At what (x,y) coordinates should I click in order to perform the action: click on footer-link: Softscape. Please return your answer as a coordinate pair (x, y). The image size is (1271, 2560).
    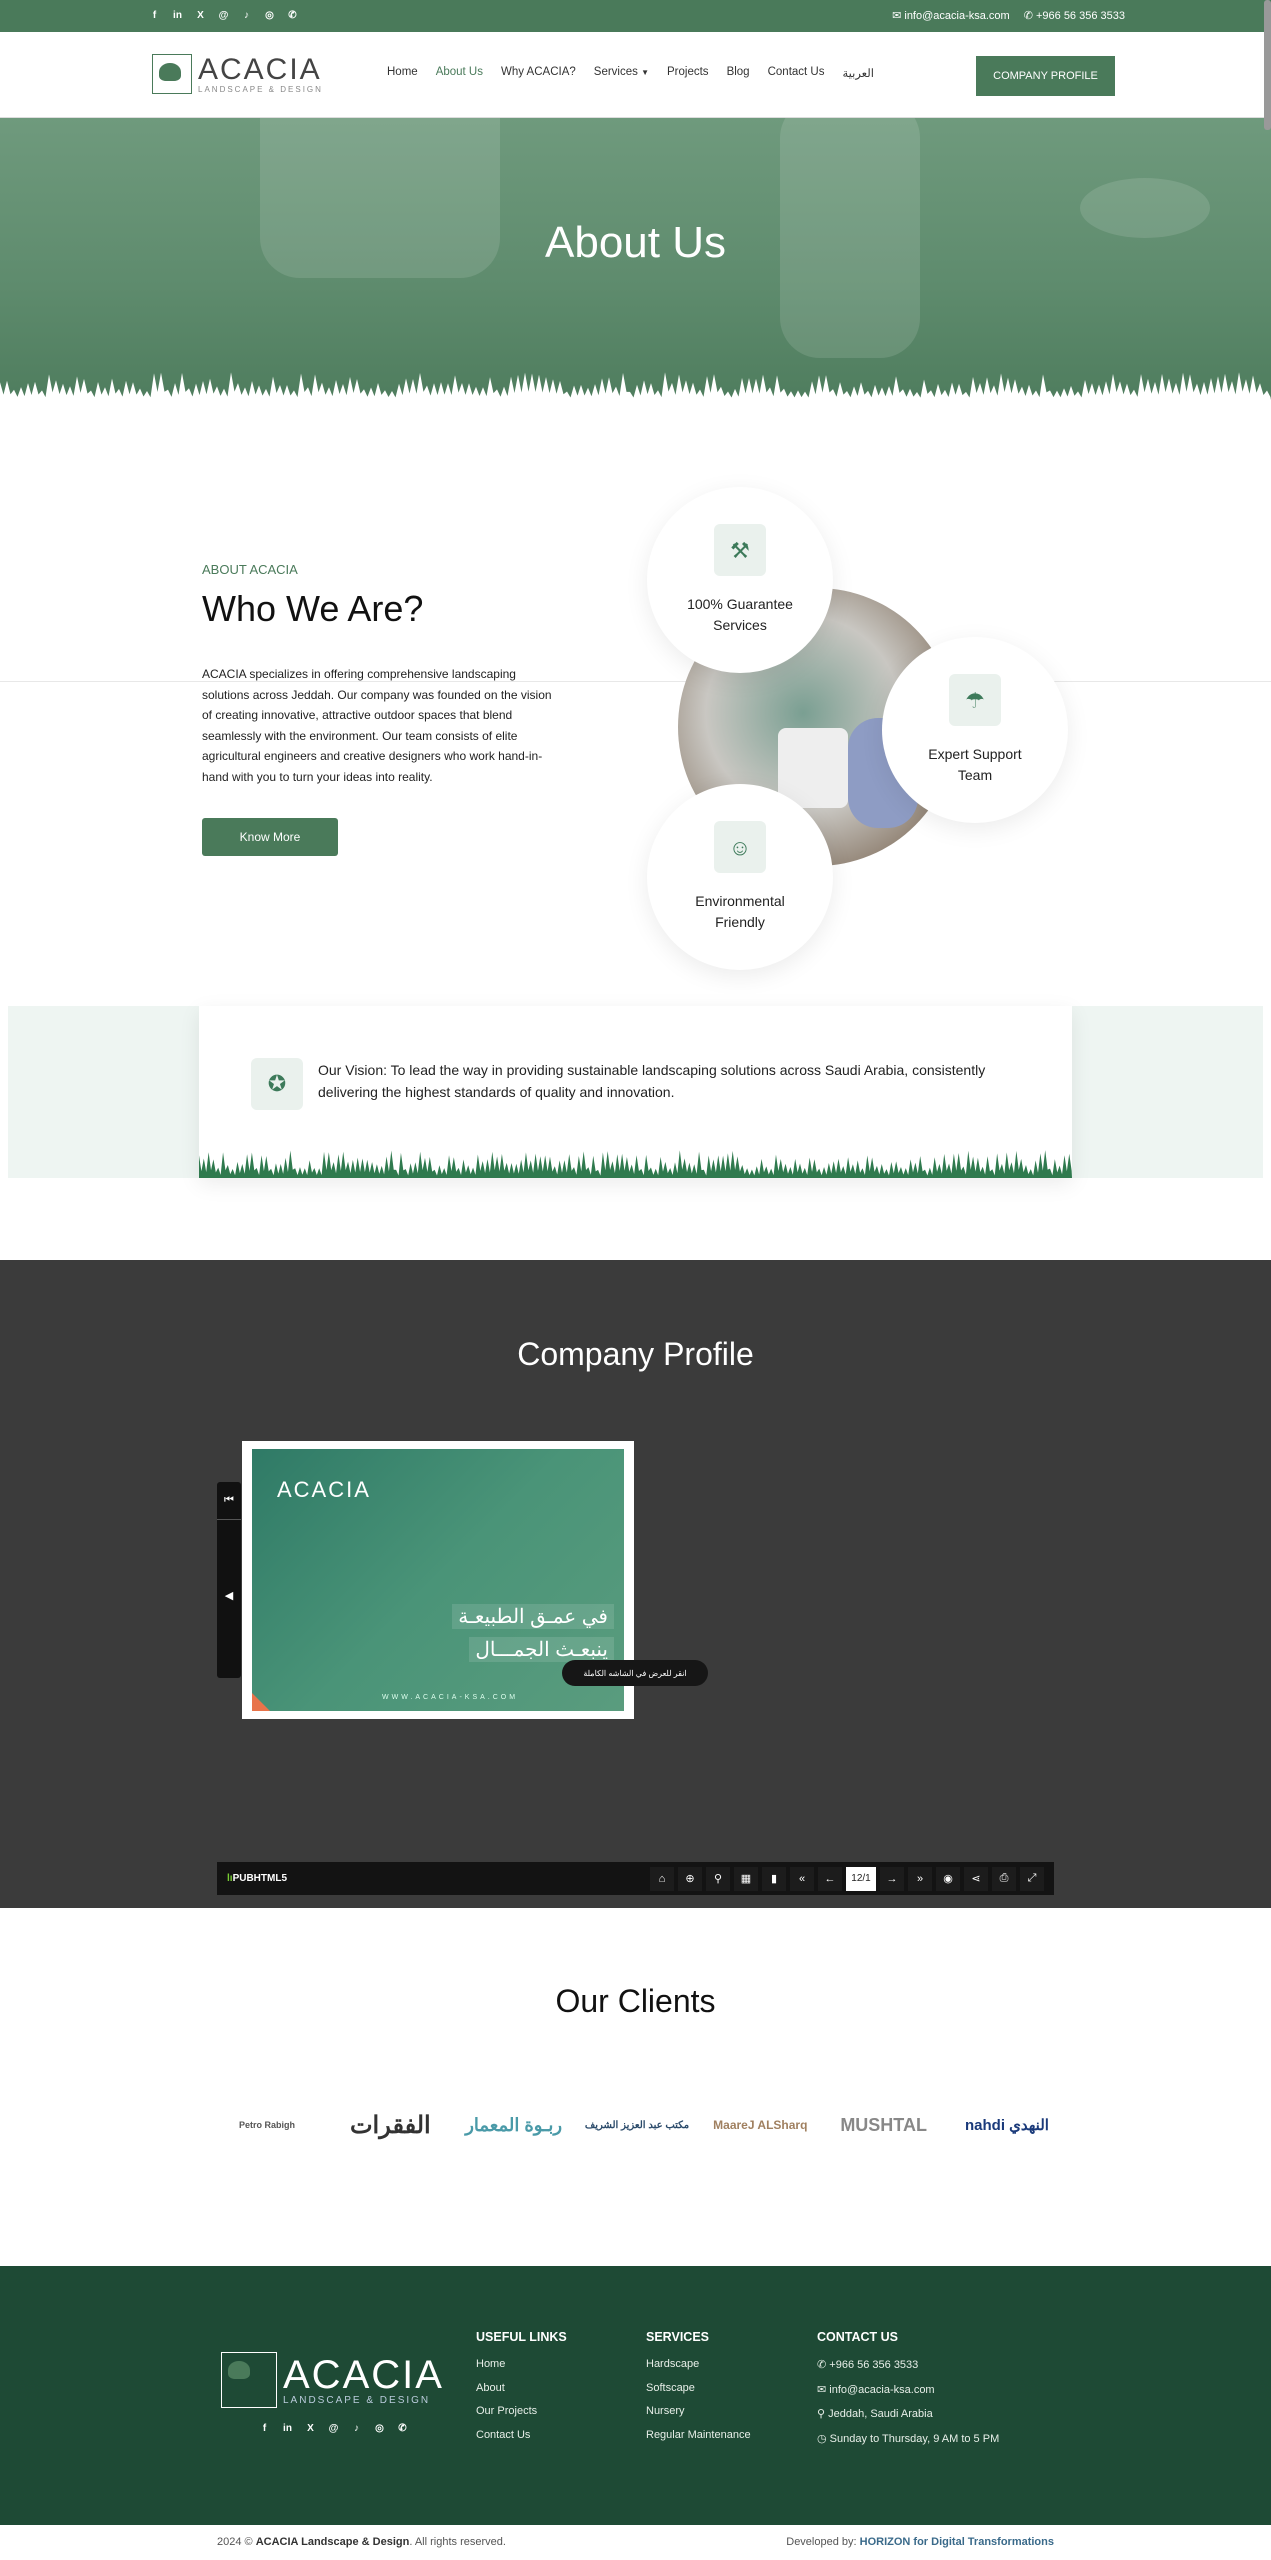
    Looking at the image, I should click on (698, 2388).